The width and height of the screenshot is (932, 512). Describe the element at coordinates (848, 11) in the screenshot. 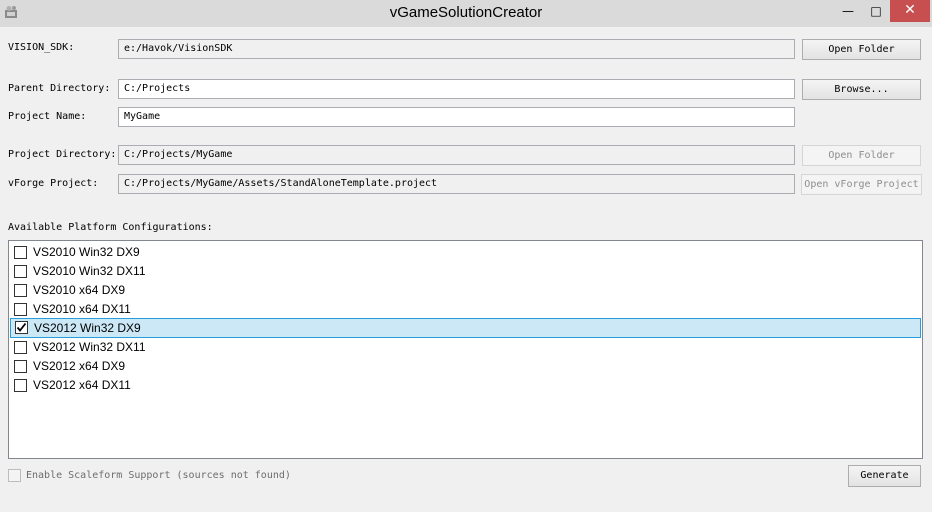

I see `minimize-icon: —` at that location.